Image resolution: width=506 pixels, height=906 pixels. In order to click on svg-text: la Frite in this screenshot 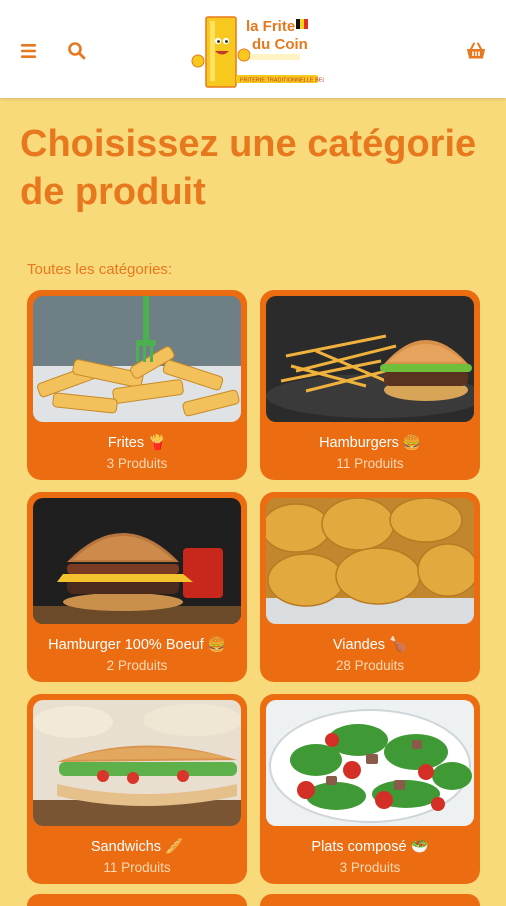, I will do `click(270, 26)`.